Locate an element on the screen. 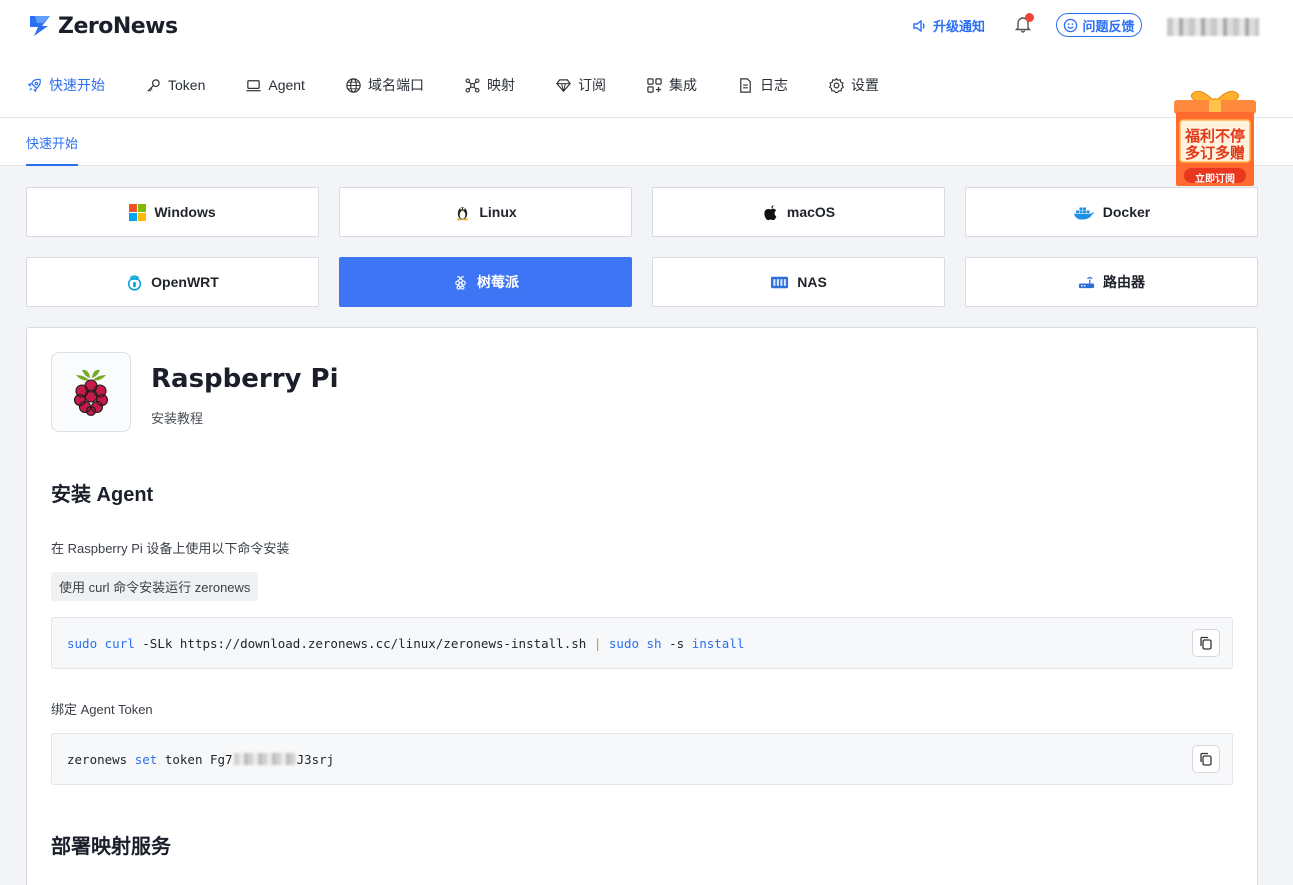 This screenshot has height=885, width=1293. promo-gift-badge: 福利不停 多订多赠 立即订阅 is located at coordinates (1215, 136).